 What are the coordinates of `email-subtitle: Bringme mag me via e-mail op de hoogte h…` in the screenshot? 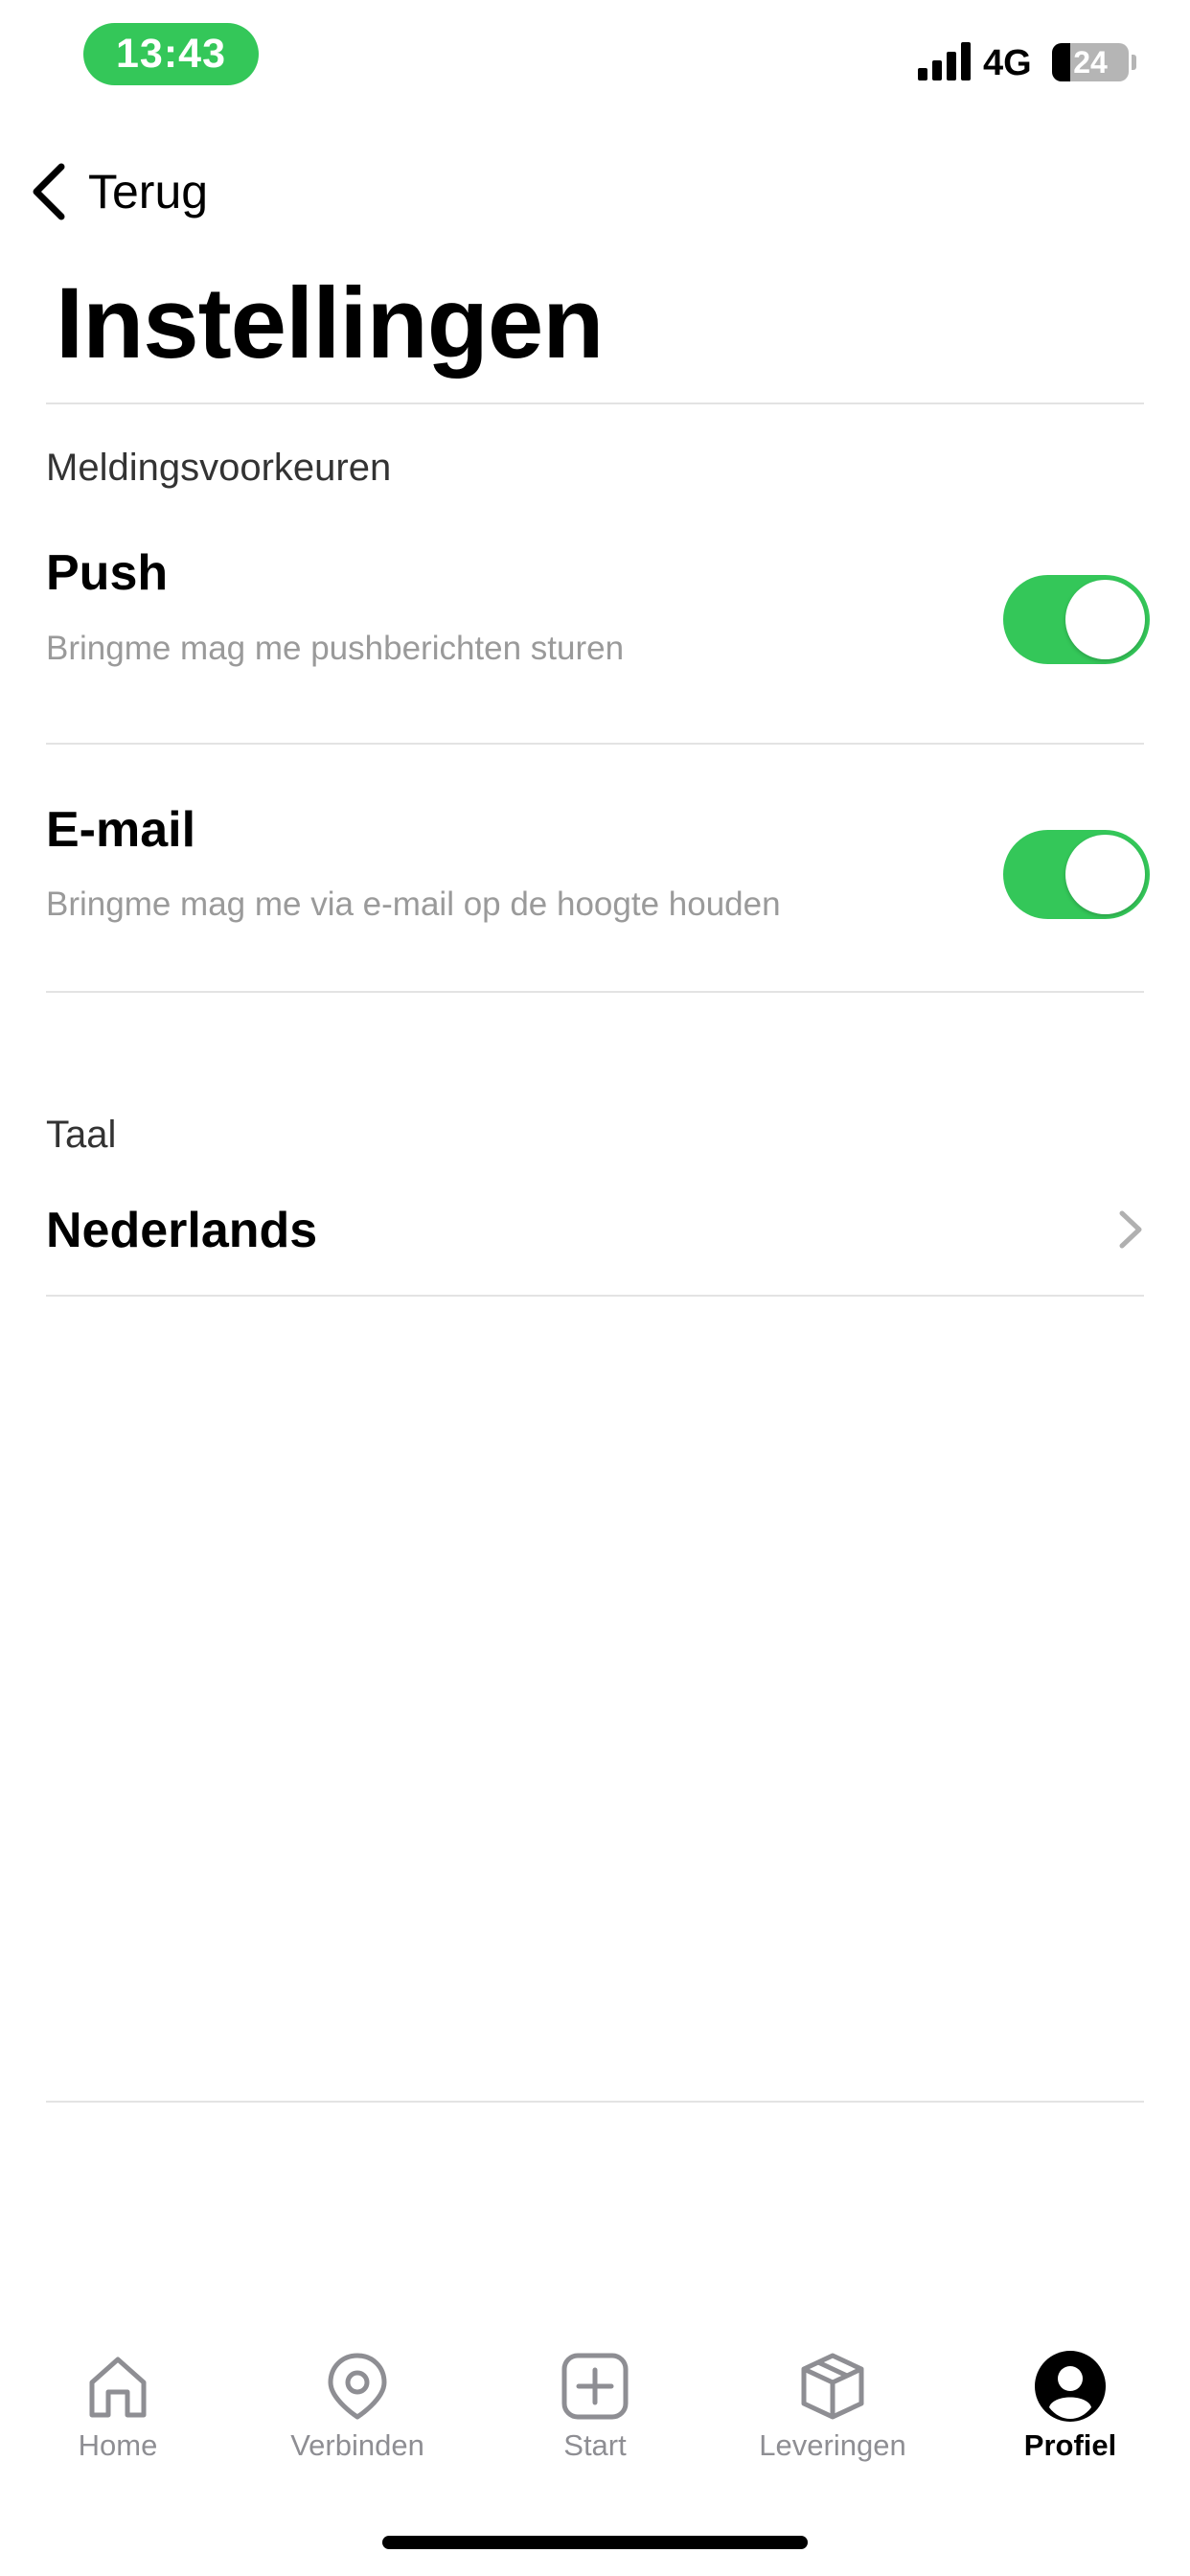 It's located at (413, 904).